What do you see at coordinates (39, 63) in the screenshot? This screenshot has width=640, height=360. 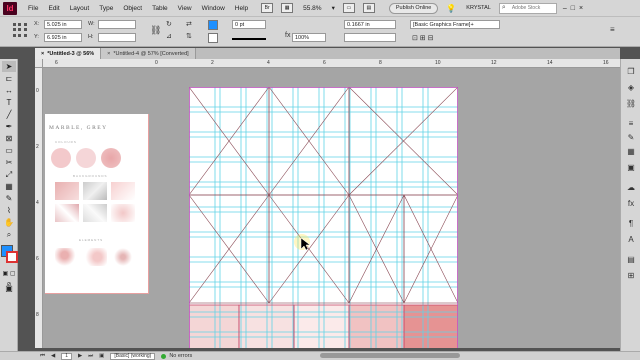 I see `ruler-origin` at bounding box center [39, 63].